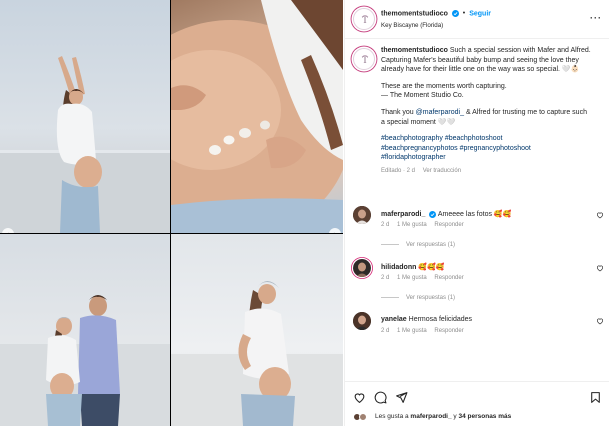 The width and height of the screenshot is (609, 426). What do you see at coordinates (397, 112) in the screenshot?
I see `caption-thanks: Thank you` at bounding box center [397, 112].